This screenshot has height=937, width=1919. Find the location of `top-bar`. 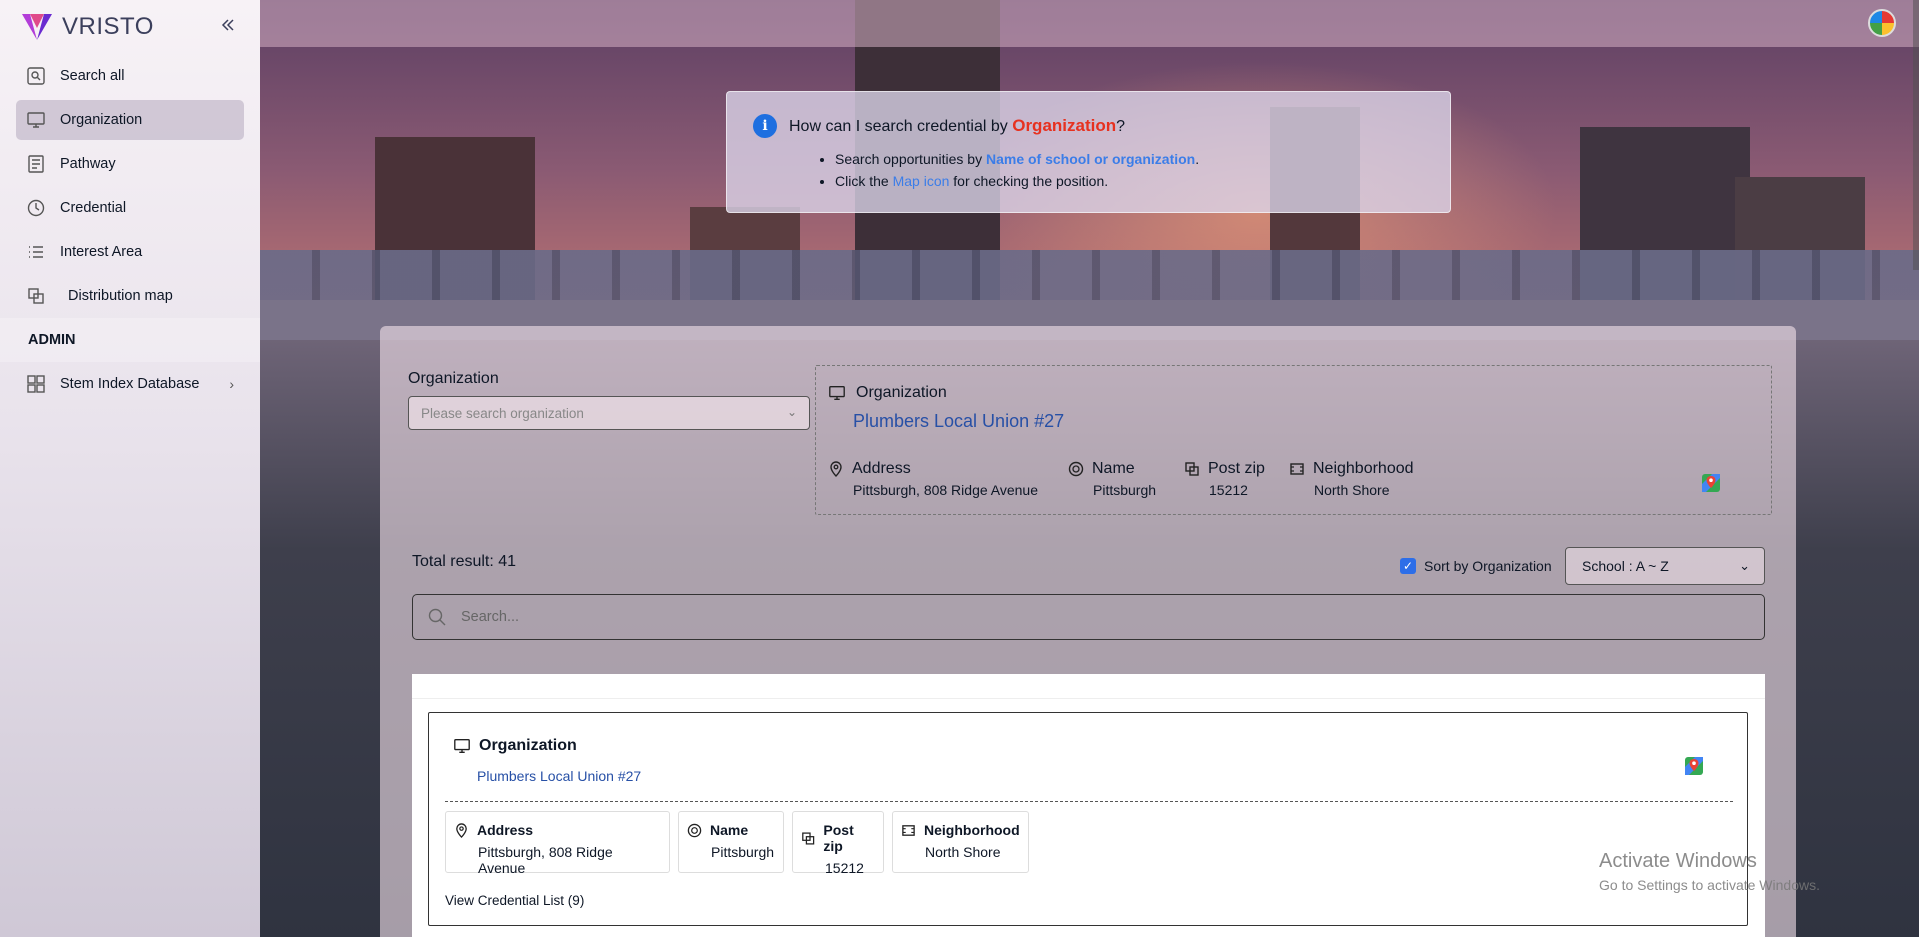

top-bar is located at coordinates (1089, 23).